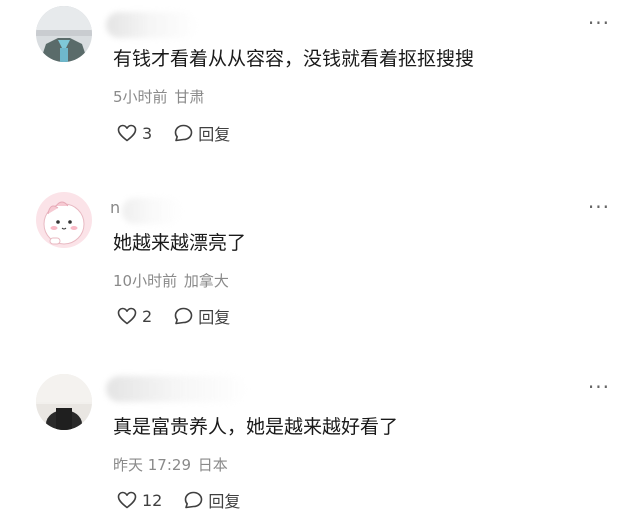  I want to click on avatar-image, so click(64, 402).